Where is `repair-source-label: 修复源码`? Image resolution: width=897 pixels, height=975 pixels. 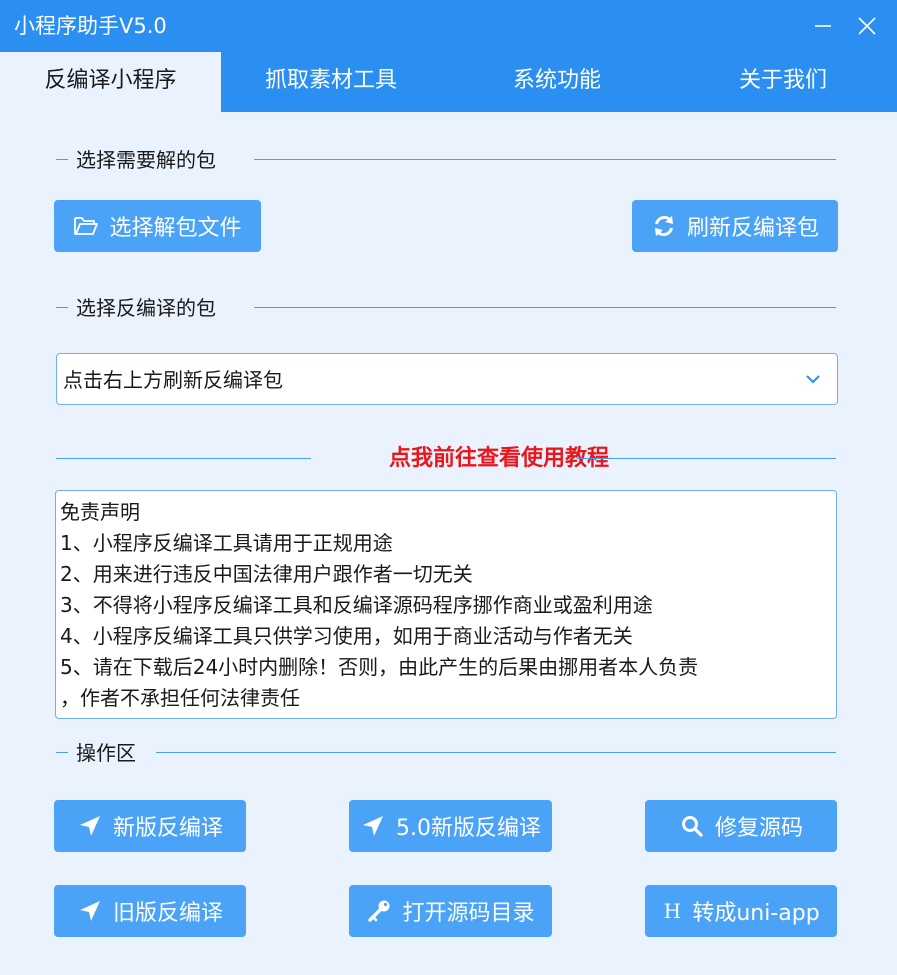
repair-source-label: 修复源码 is located at coordinates (758, 828).